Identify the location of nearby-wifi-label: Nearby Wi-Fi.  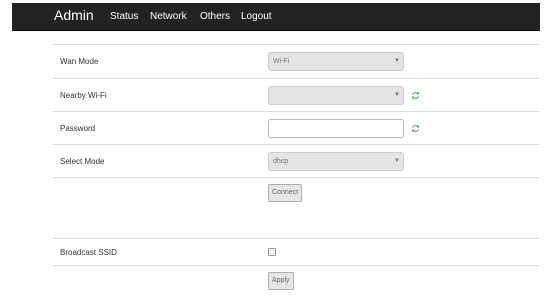
(160, 95).